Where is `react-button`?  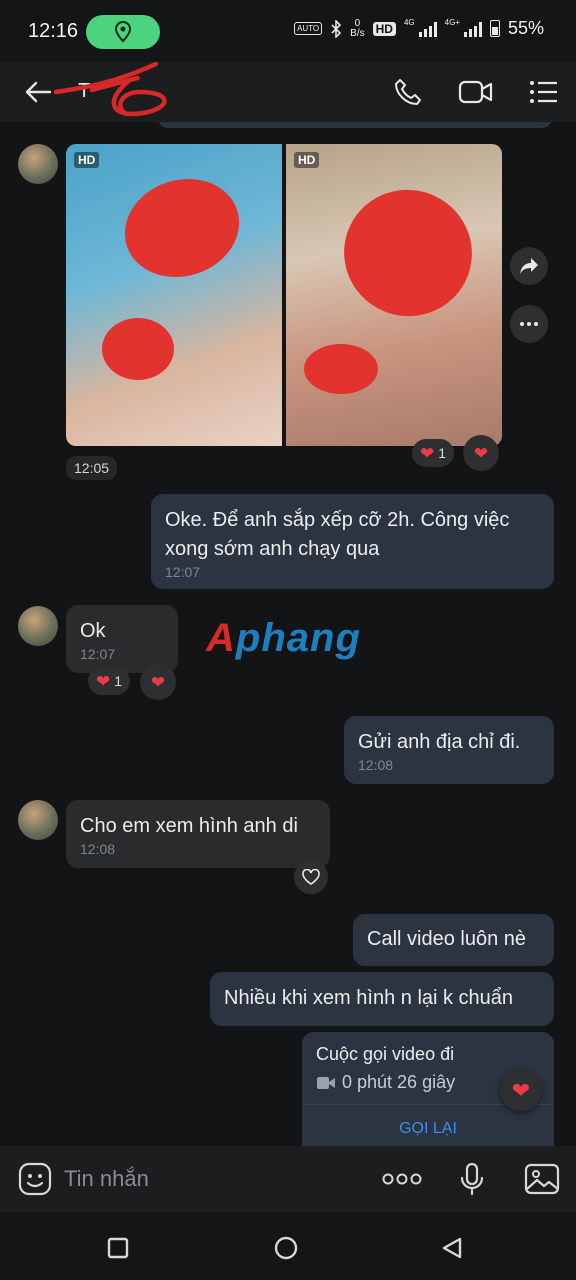
react-button is located at coordinates (311, 877).